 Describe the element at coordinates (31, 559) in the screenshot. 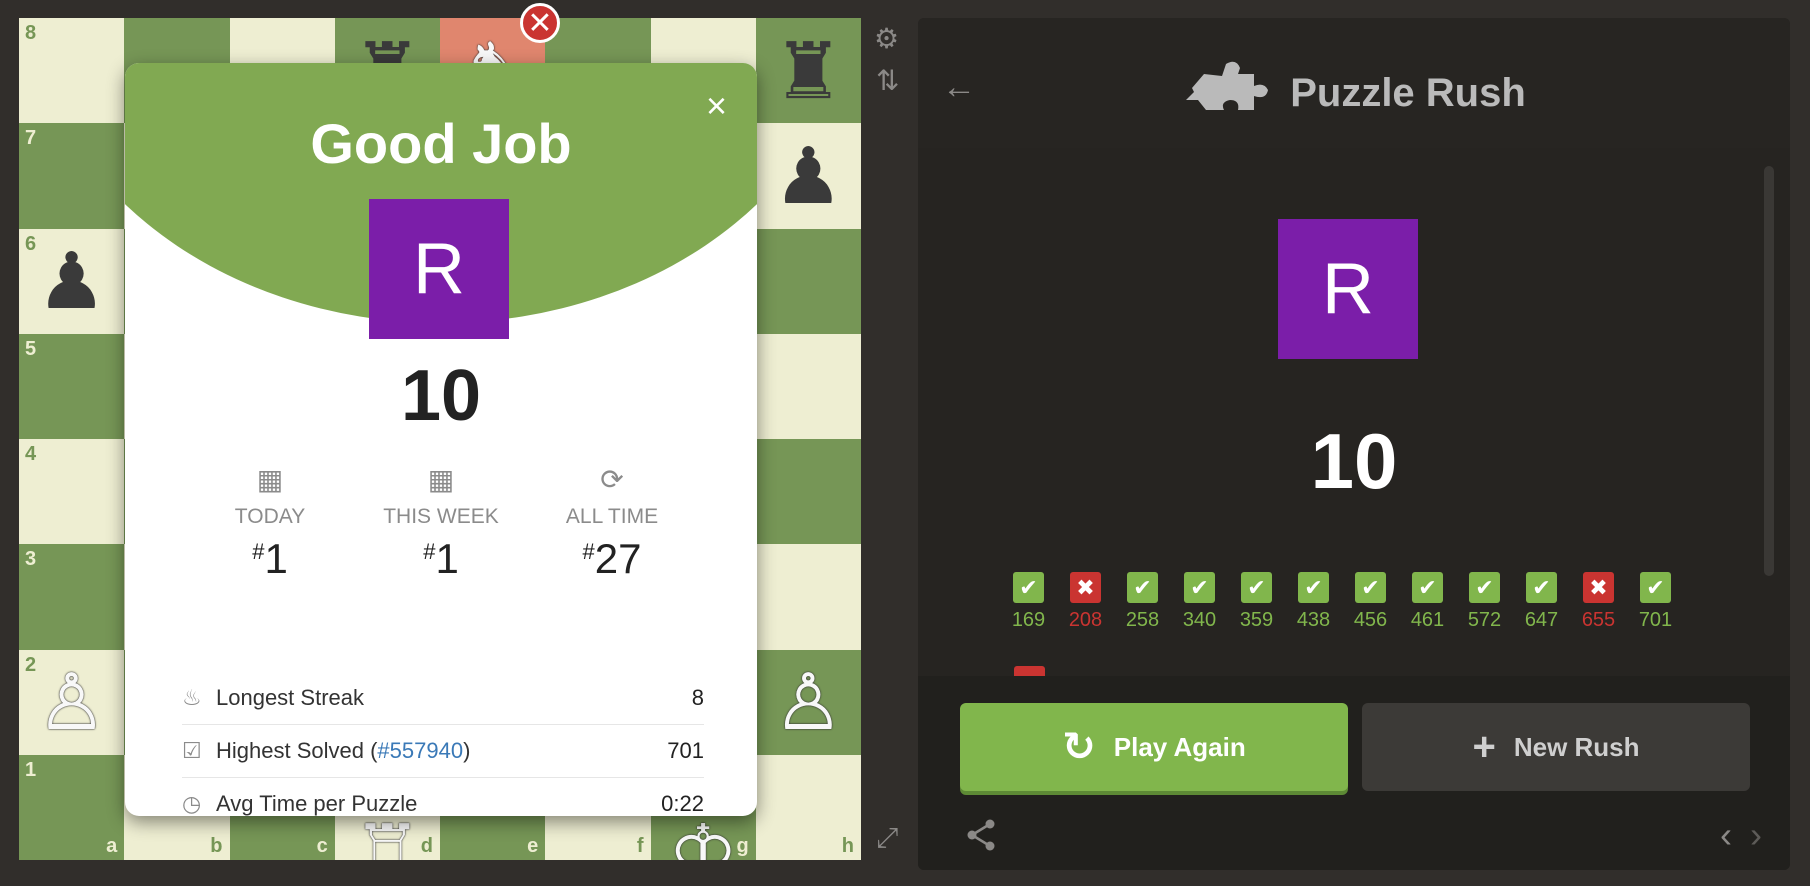

I see `rank-label: 3` at that location.